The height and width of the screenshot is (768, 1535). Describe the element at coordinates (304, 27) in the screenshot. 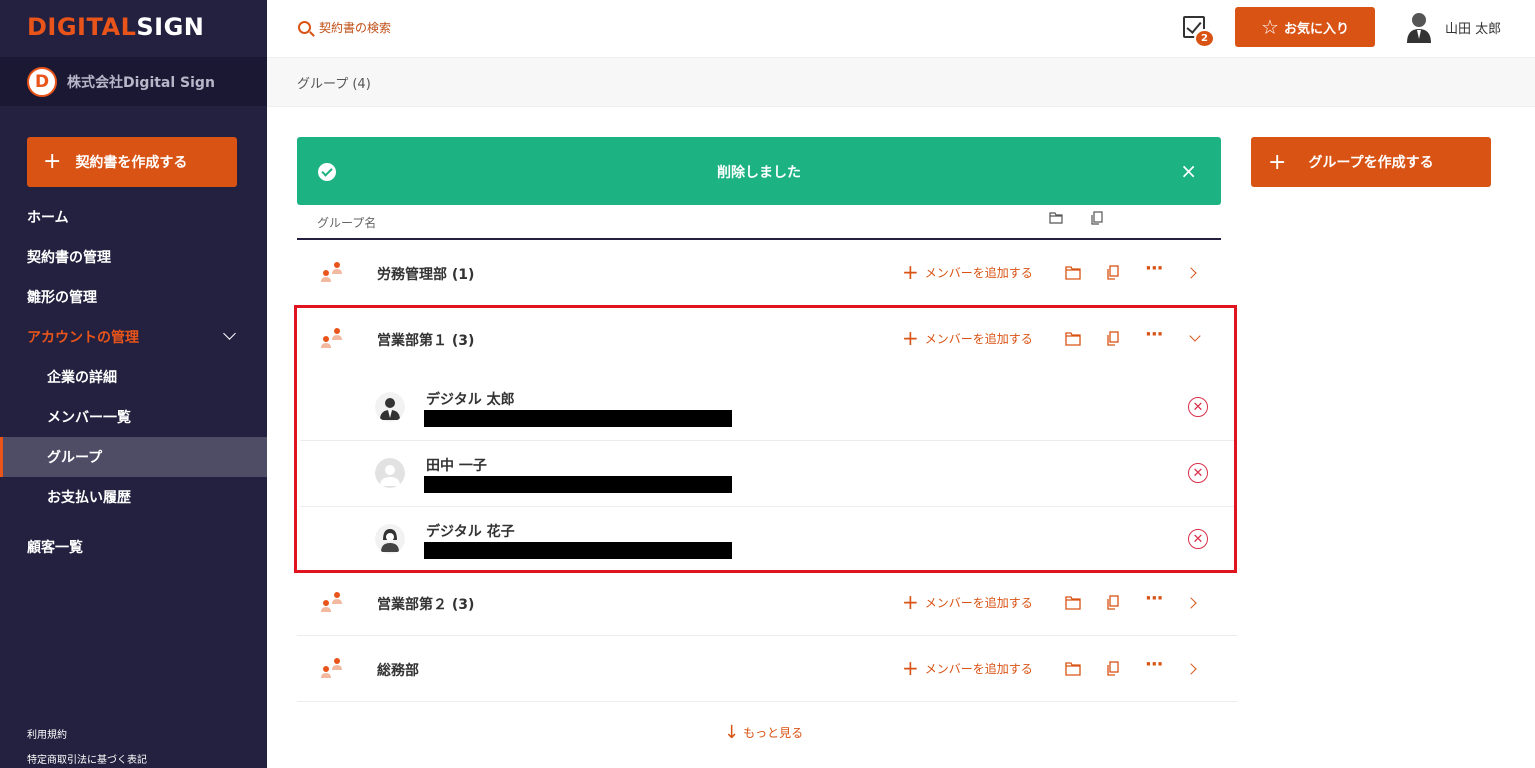

I see `search-icon` at that location.